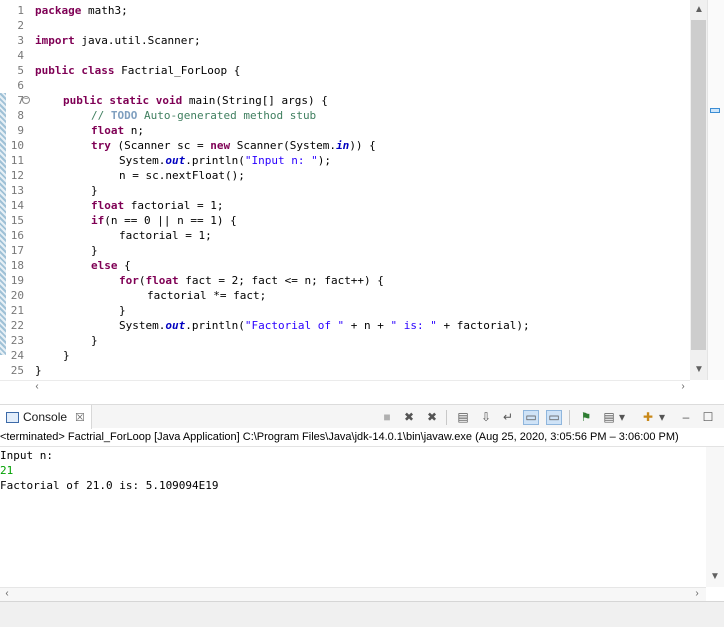  What do you see at coordinates (648, 417) in the screenshot?
I see `open-console-icon: ✚` at bounding box center [648, 417].